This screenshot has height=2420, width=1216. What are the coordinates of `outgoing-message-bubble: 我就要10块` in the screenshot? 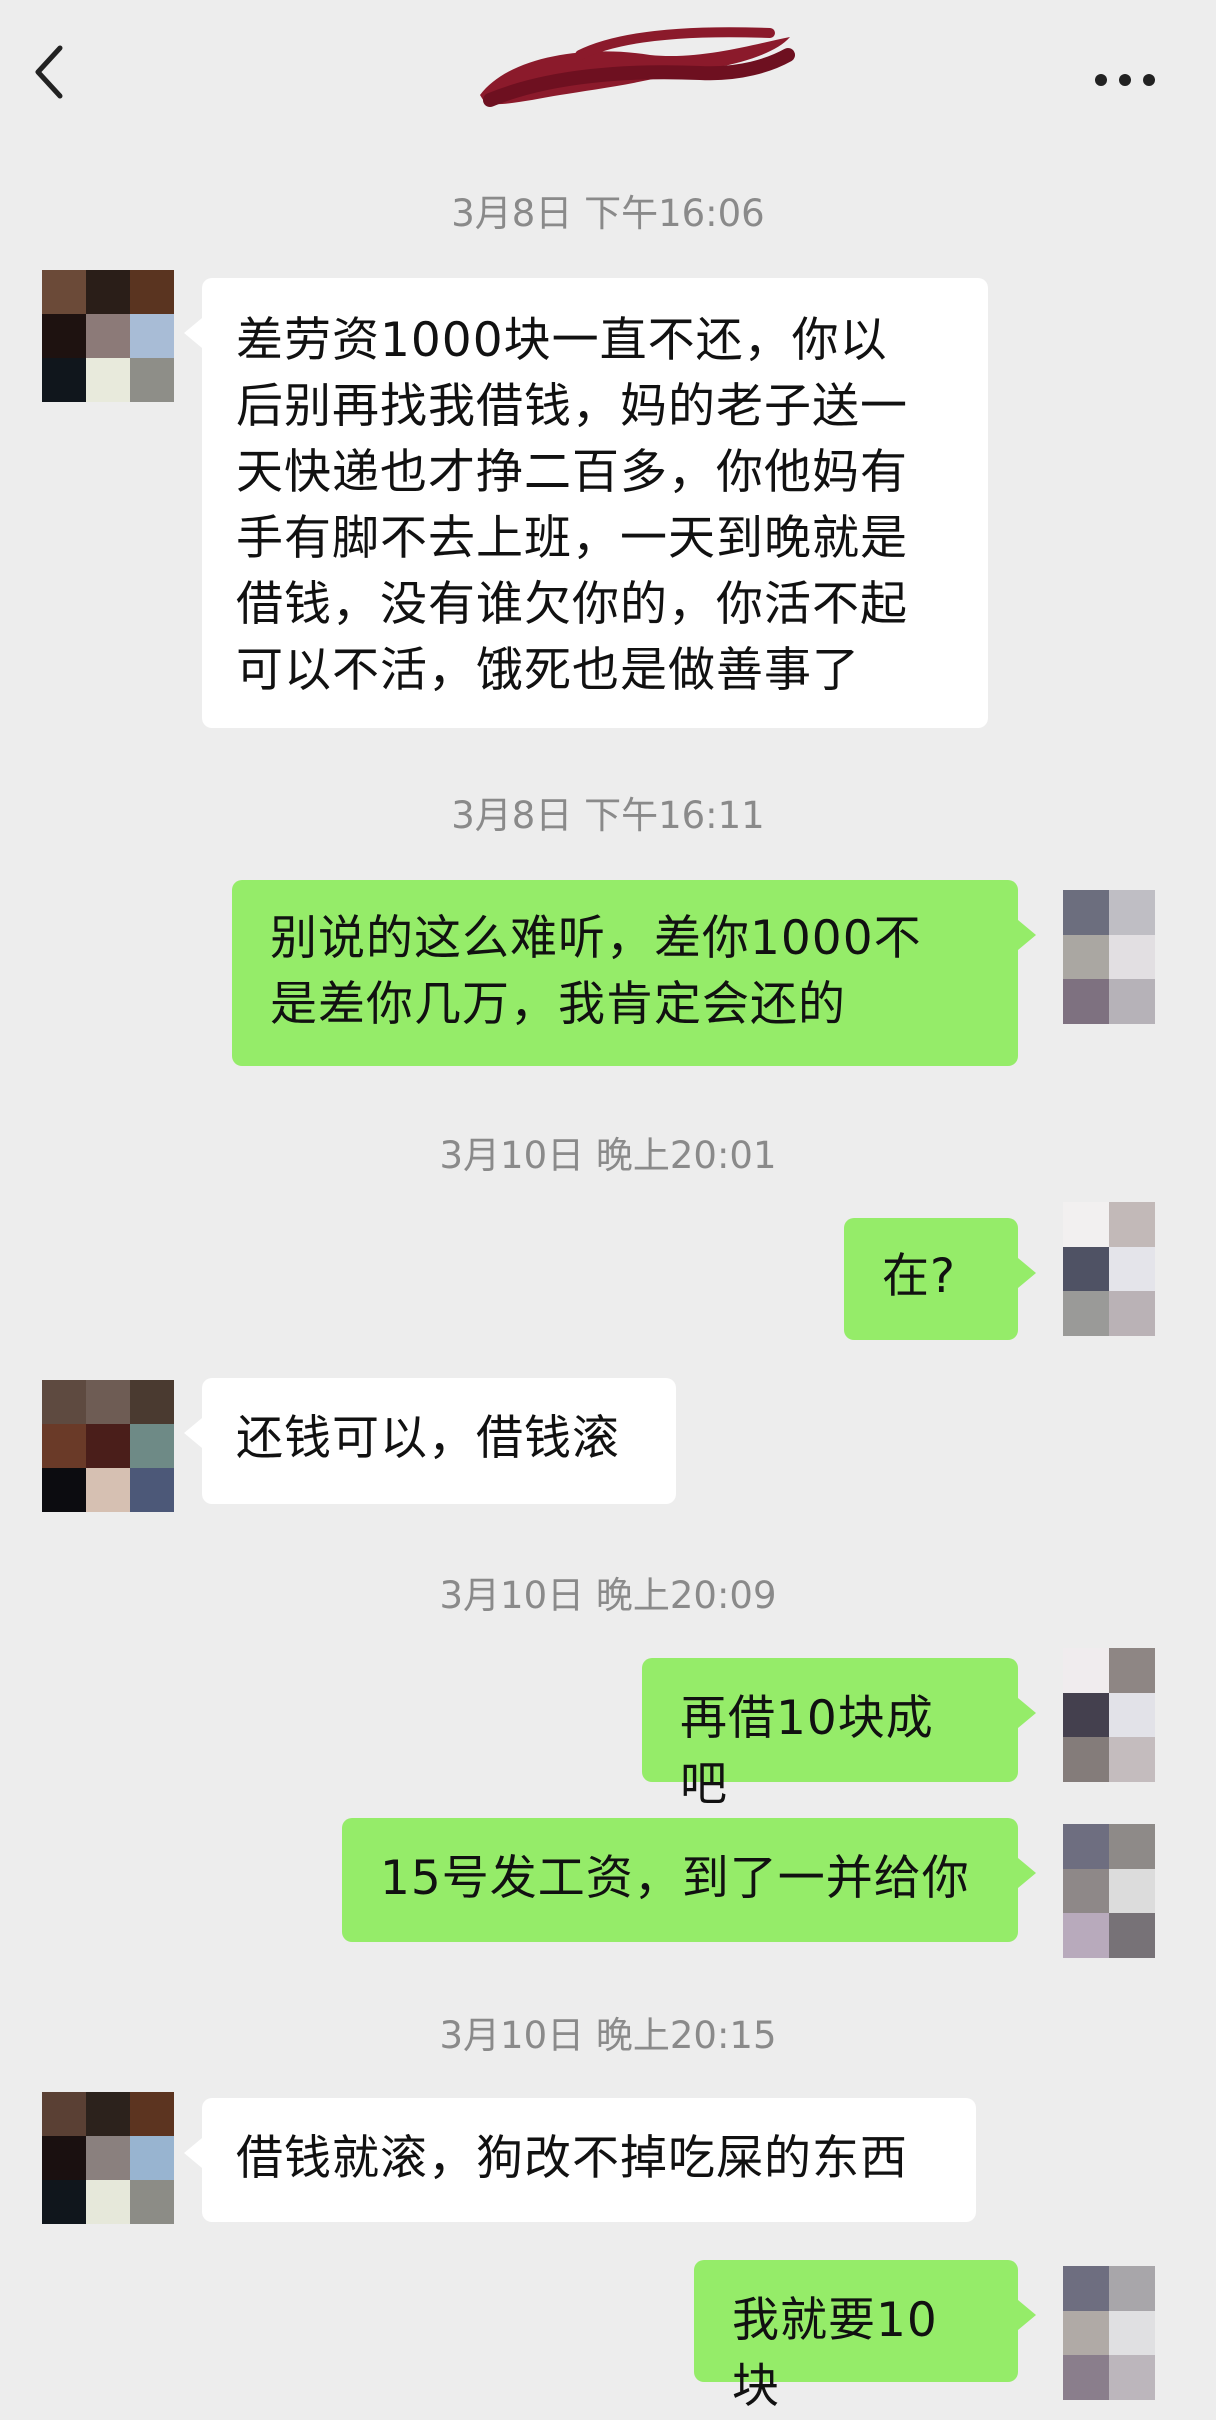 It's located at (865, 2337).